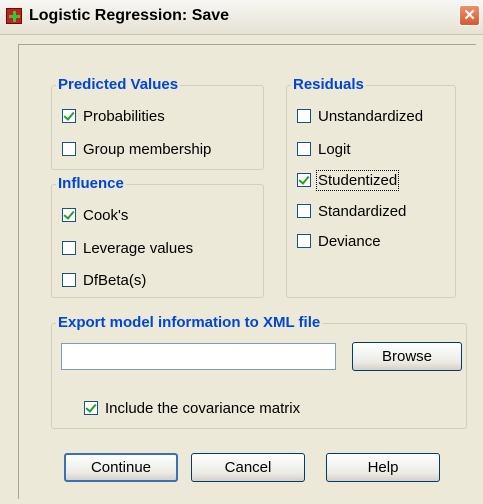 Image resolution: width=483 pixels, height=504 pixels. What do you see at coordinates (91, 408) in the screenshot?
I see `include-covariance-check-box` at bounding box center [91, 408].